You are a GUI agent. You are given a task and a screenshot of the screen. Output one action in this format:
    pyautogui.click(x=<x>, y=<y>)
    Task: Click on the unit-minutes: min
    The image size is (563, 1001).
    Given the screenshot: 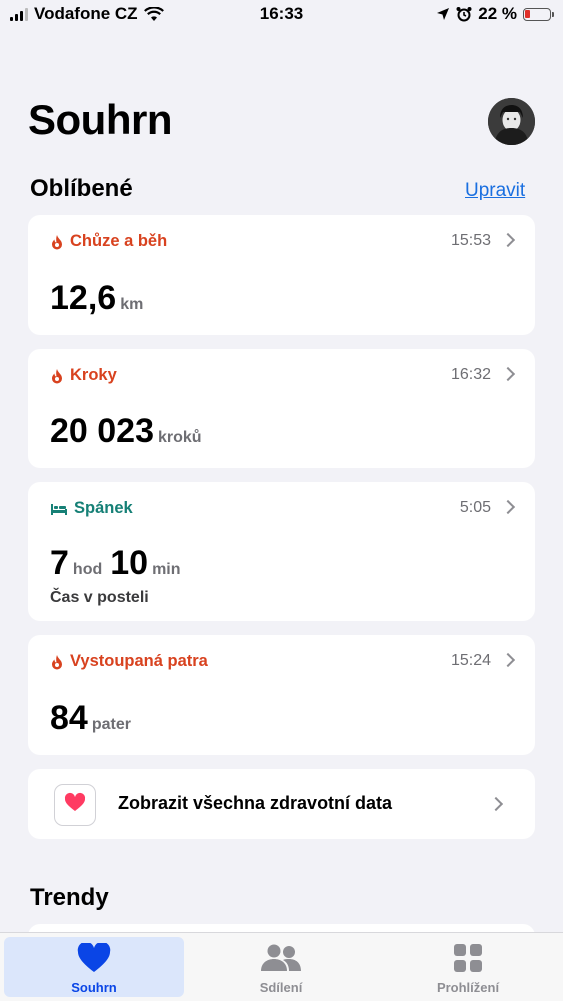 What is the action you would take?
    pyautogui.click(x=166, y=569)
    